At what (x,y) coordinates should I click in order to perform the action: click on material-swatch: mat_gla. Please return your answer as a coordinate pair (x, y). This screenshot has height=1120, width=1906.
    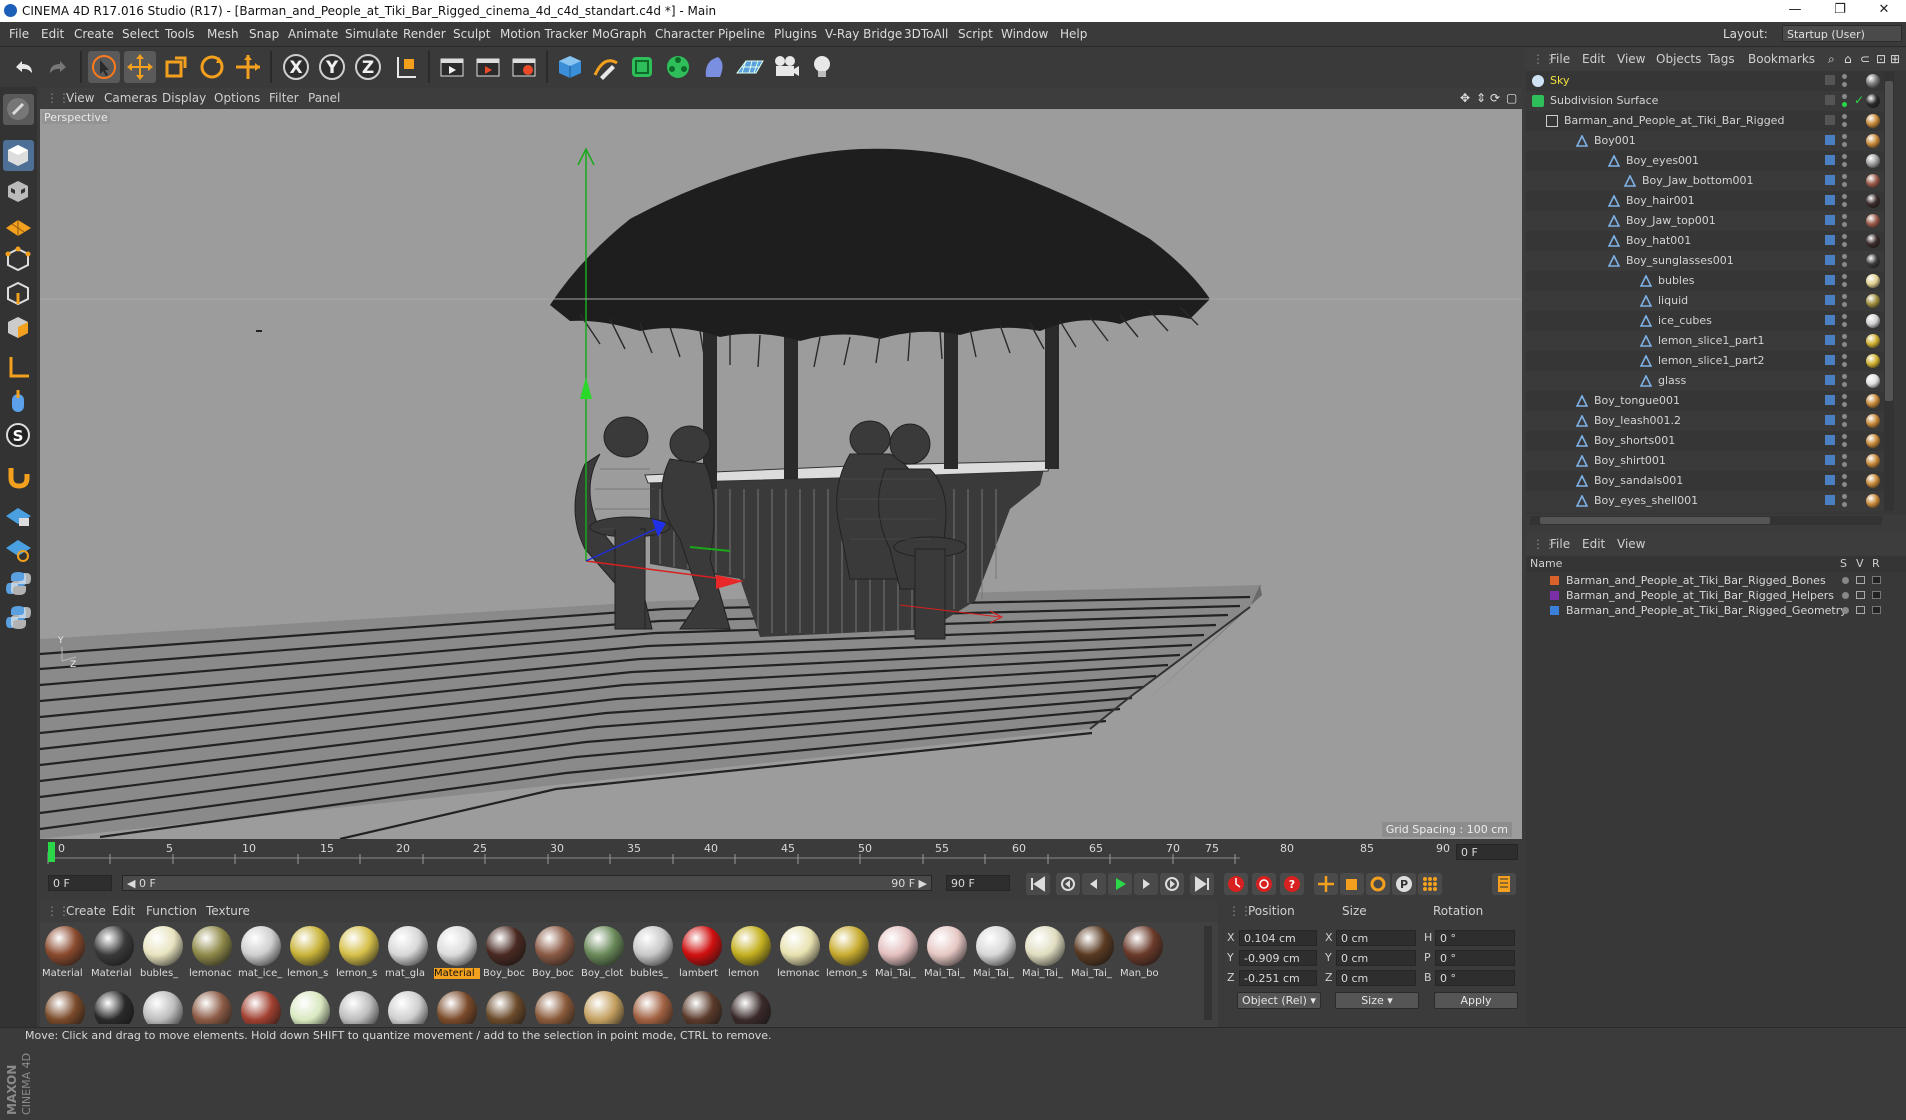
    Looking at the image, I should click on (408, 953).